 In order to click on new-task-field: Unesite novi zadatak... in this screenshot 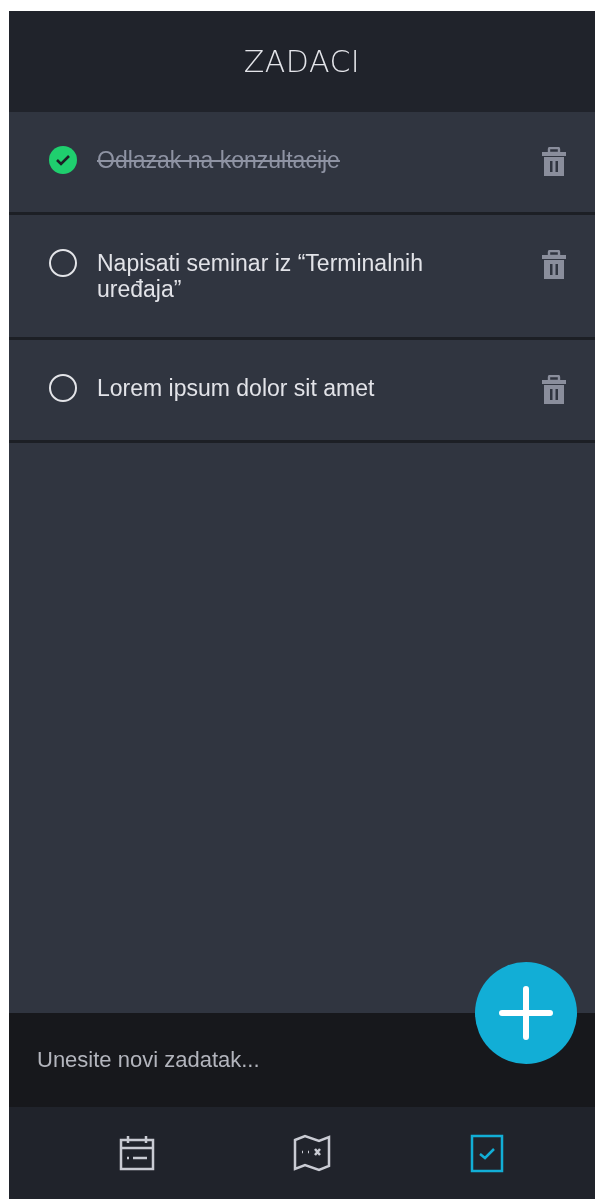, I will do `click(247, 1060)`.